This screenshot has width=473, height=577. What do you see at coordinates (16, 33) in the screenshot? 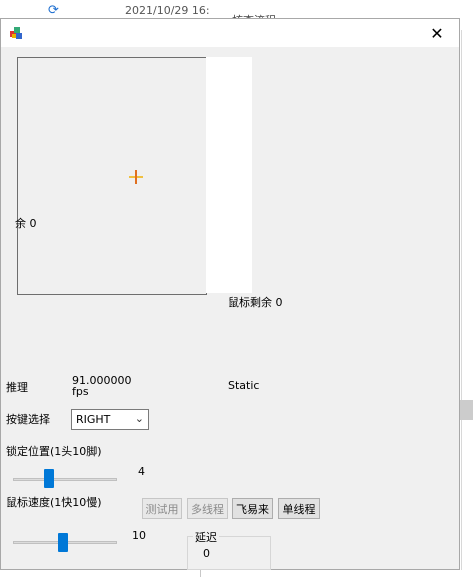
I see `app-icon` at bounding box center [16, 33].